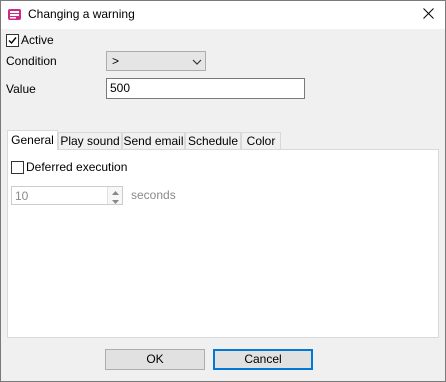 Image resolution: width=446 pixels, height=382 pixels. I want to click on tab-label: Color, so click(261, 141).